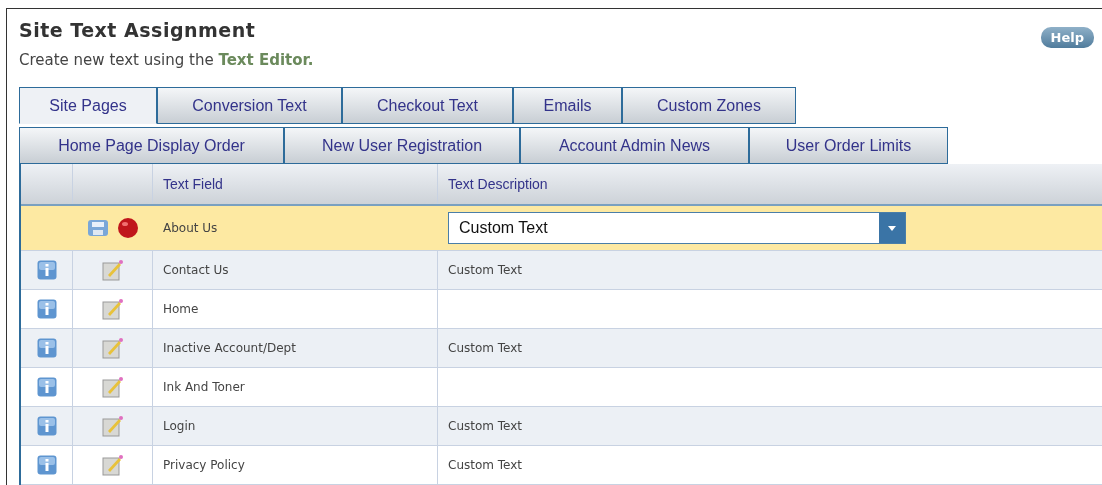  What do you see at coordinates (892, 228) in the screenshot?
I see `caret-icon` at bounding box center [892, 228].